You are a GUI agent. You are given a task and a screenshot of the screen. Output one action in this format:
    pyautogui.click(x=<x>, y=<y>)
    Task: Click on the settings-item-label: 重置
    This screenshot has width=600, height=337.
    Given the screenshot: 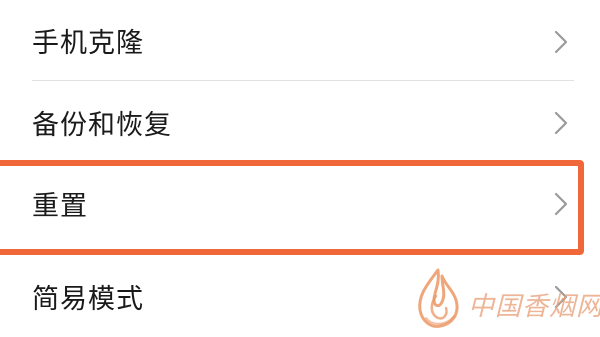 What is the action you would take?
    pyautogui.click(x=60, y=206)
    